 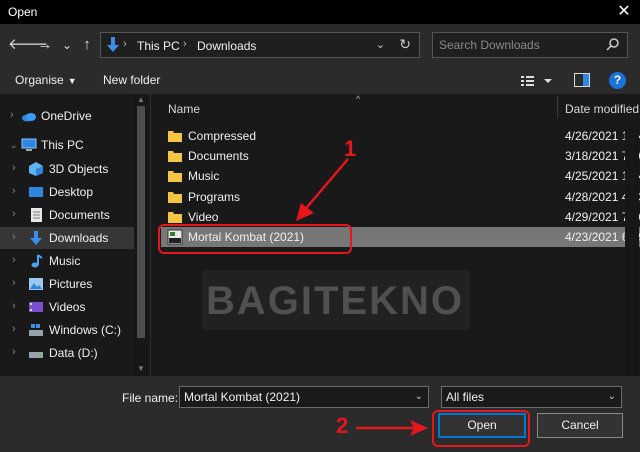 What do you see at coordinates (602, 109) in the screenshot?
I see `column-header-date-modified: Date modified` at bounding box center [602, 109].